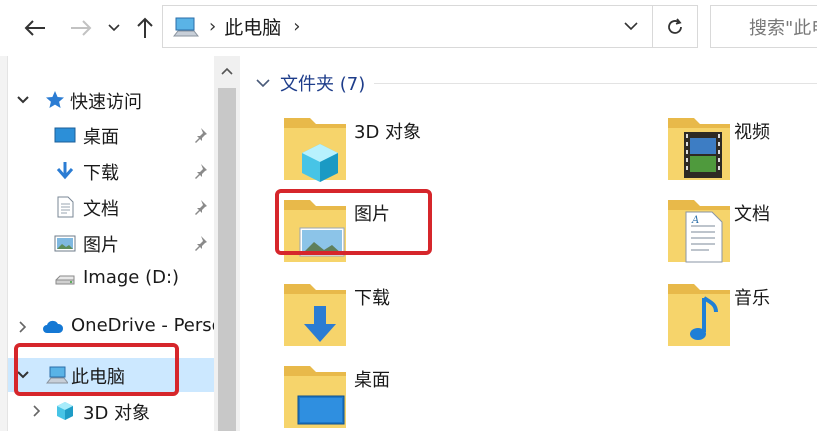 Image resolution: width=817 pixels, height=431 pixels. I want to click on desktop-folder-icon, so click(315, 397).